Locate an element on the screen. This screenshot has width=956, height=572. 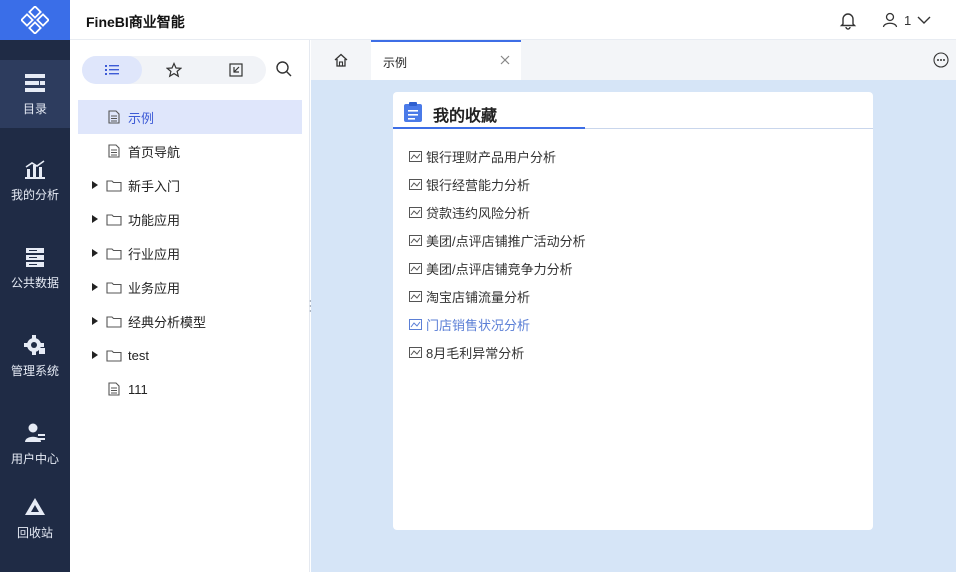
star-icon is located at coordinates (174, 70).